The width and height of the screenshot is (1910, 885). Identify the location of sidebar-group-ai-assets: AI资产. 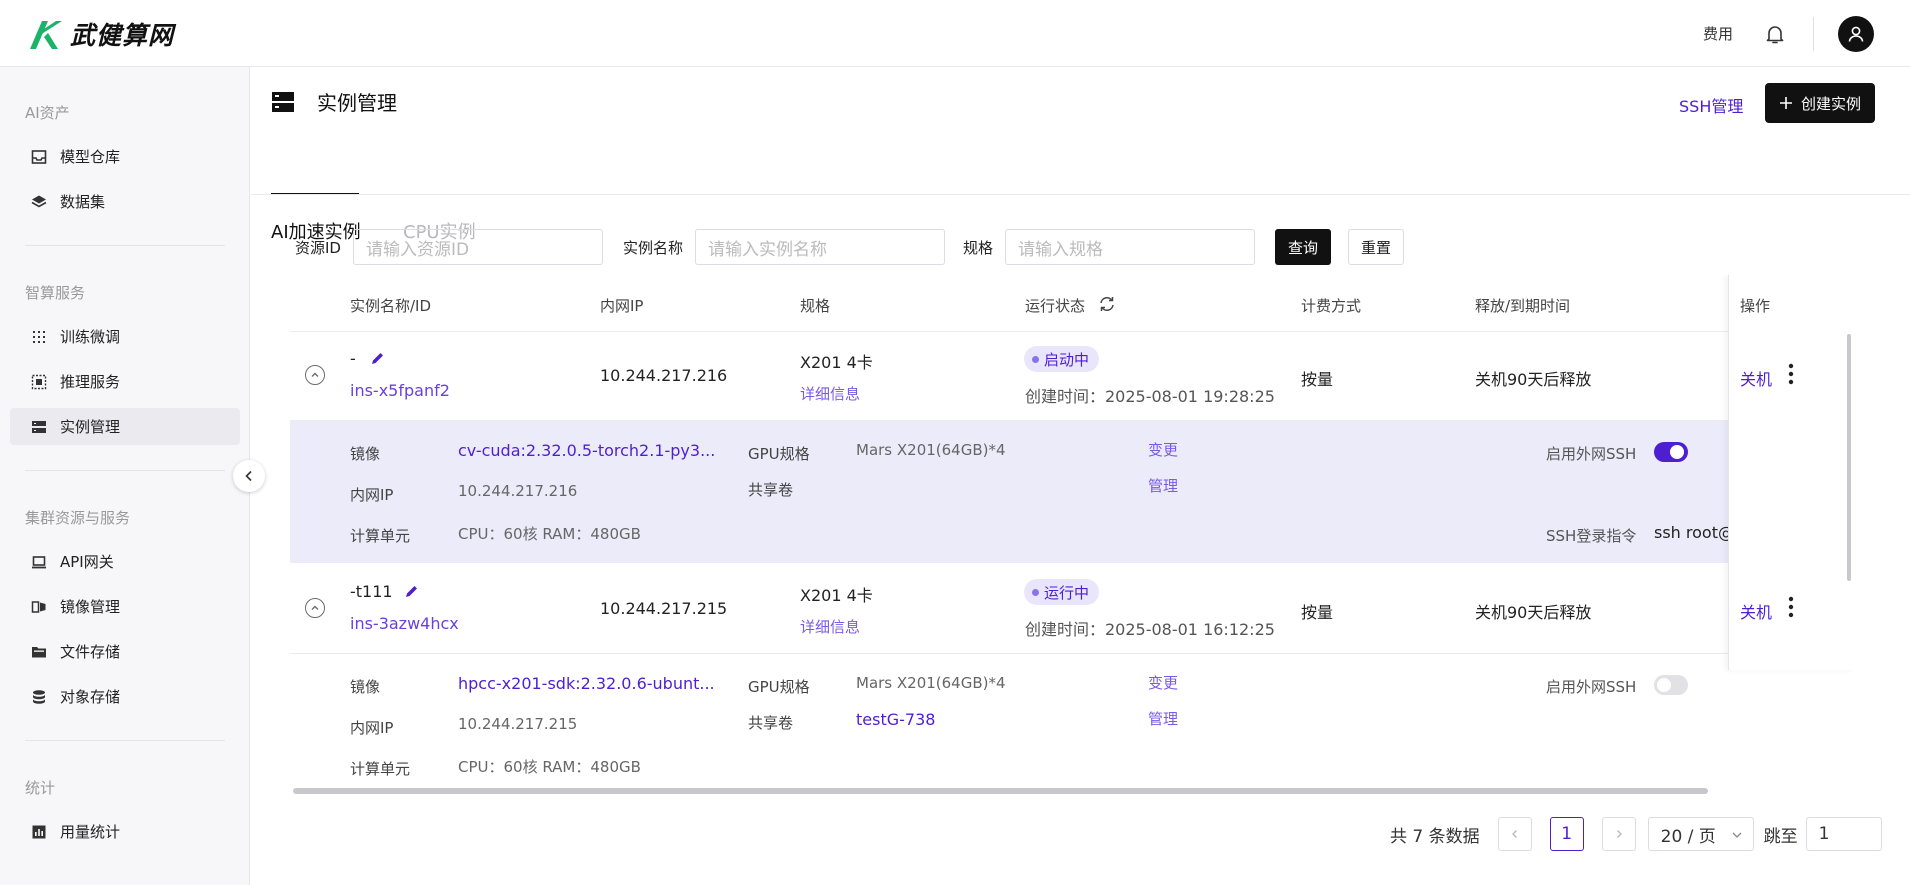
(47, 113).